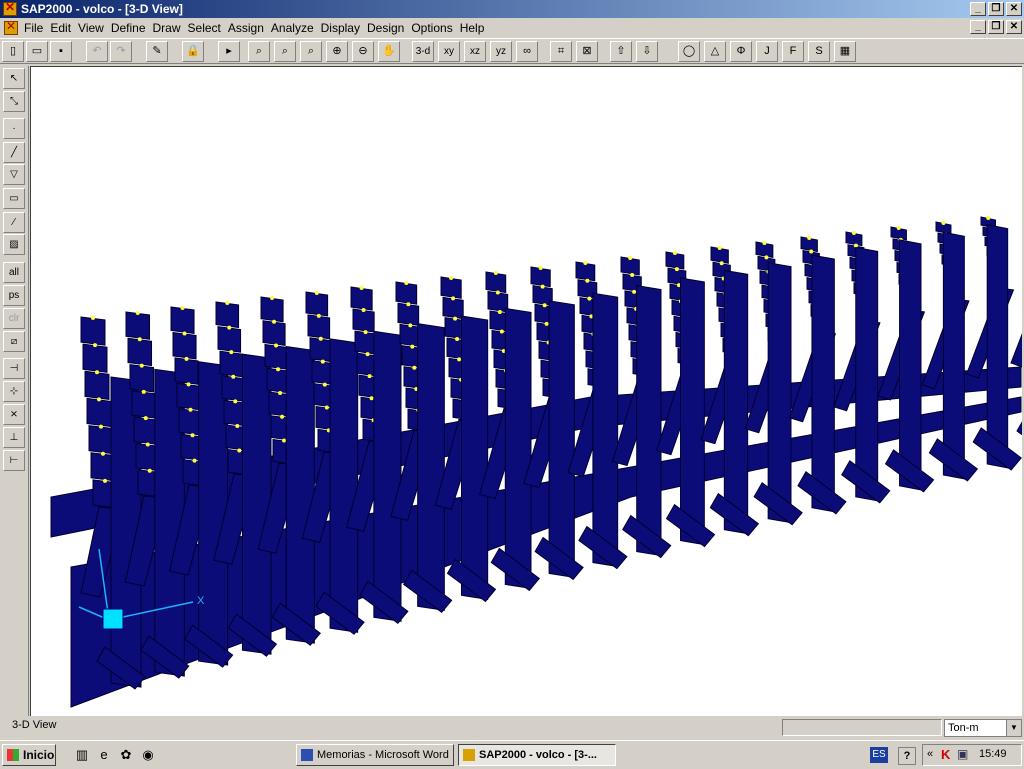  What do you see at coordinates (501, 51) in the screenshot?
I see `view-yz-button: yz` at bounding box center [501, 51].